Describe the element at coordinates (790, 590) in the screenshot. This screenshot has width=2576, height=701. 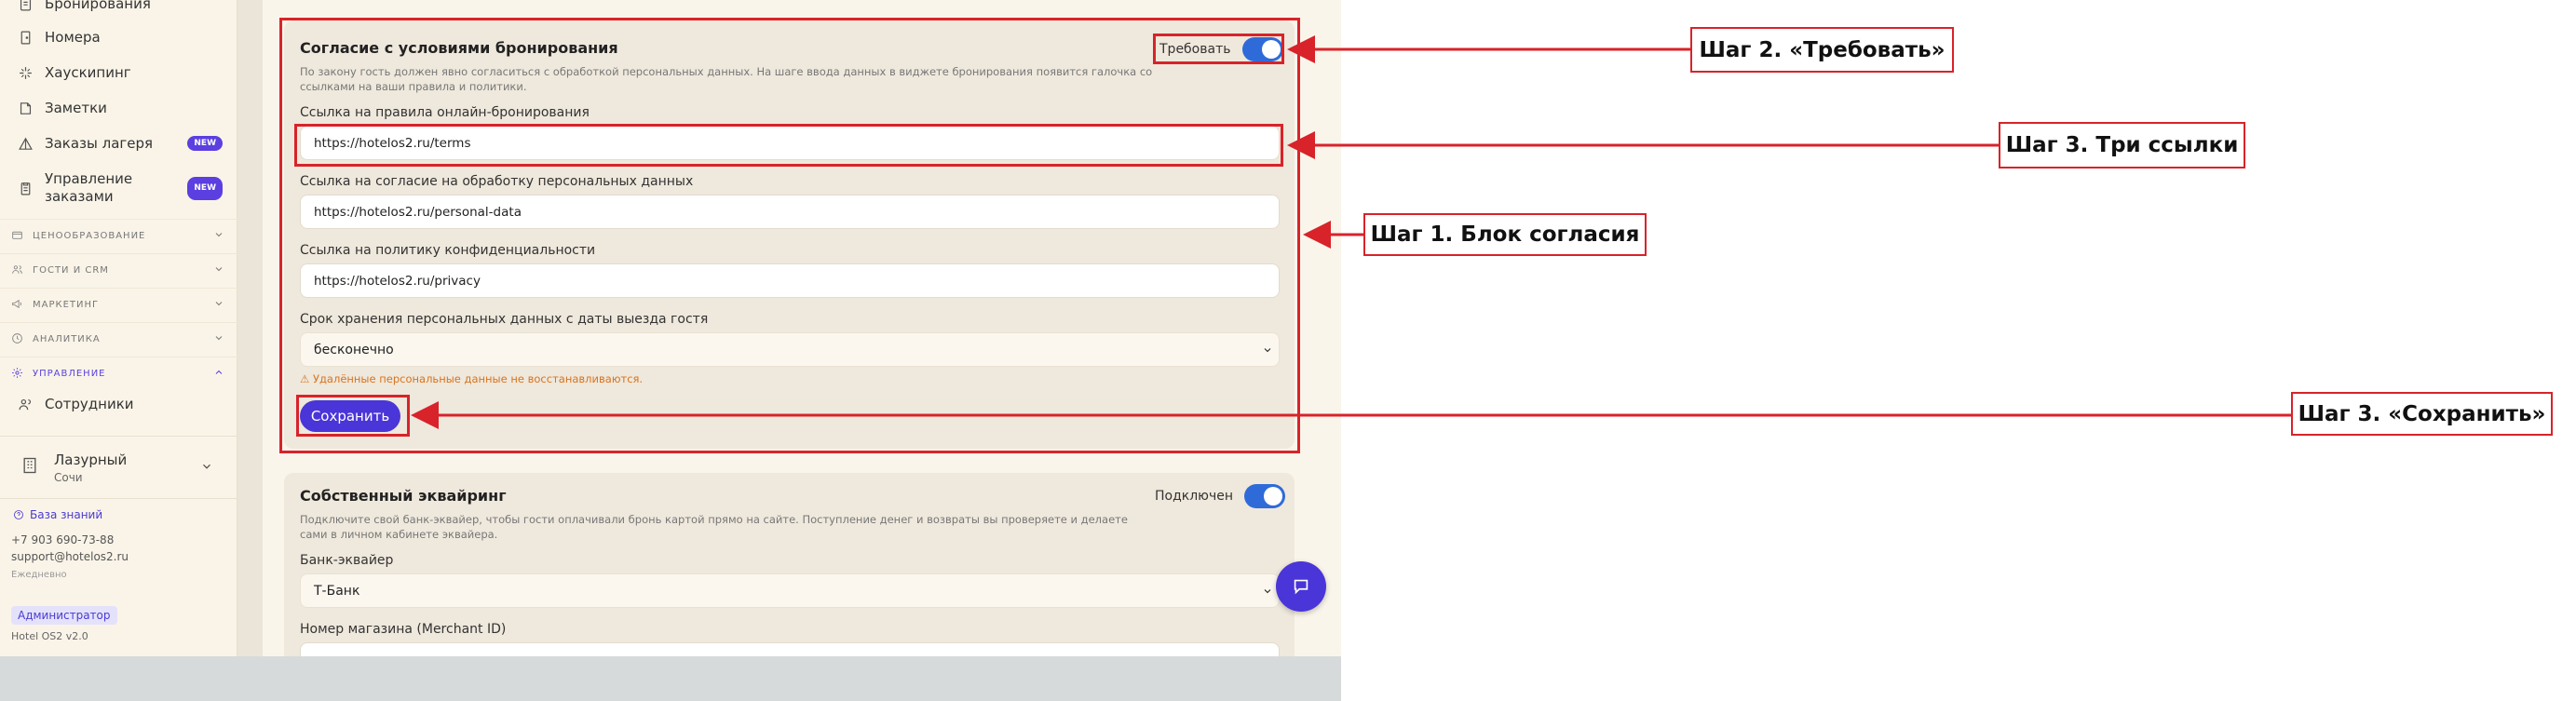
I see `bank-select: Т-Банк` at that location.